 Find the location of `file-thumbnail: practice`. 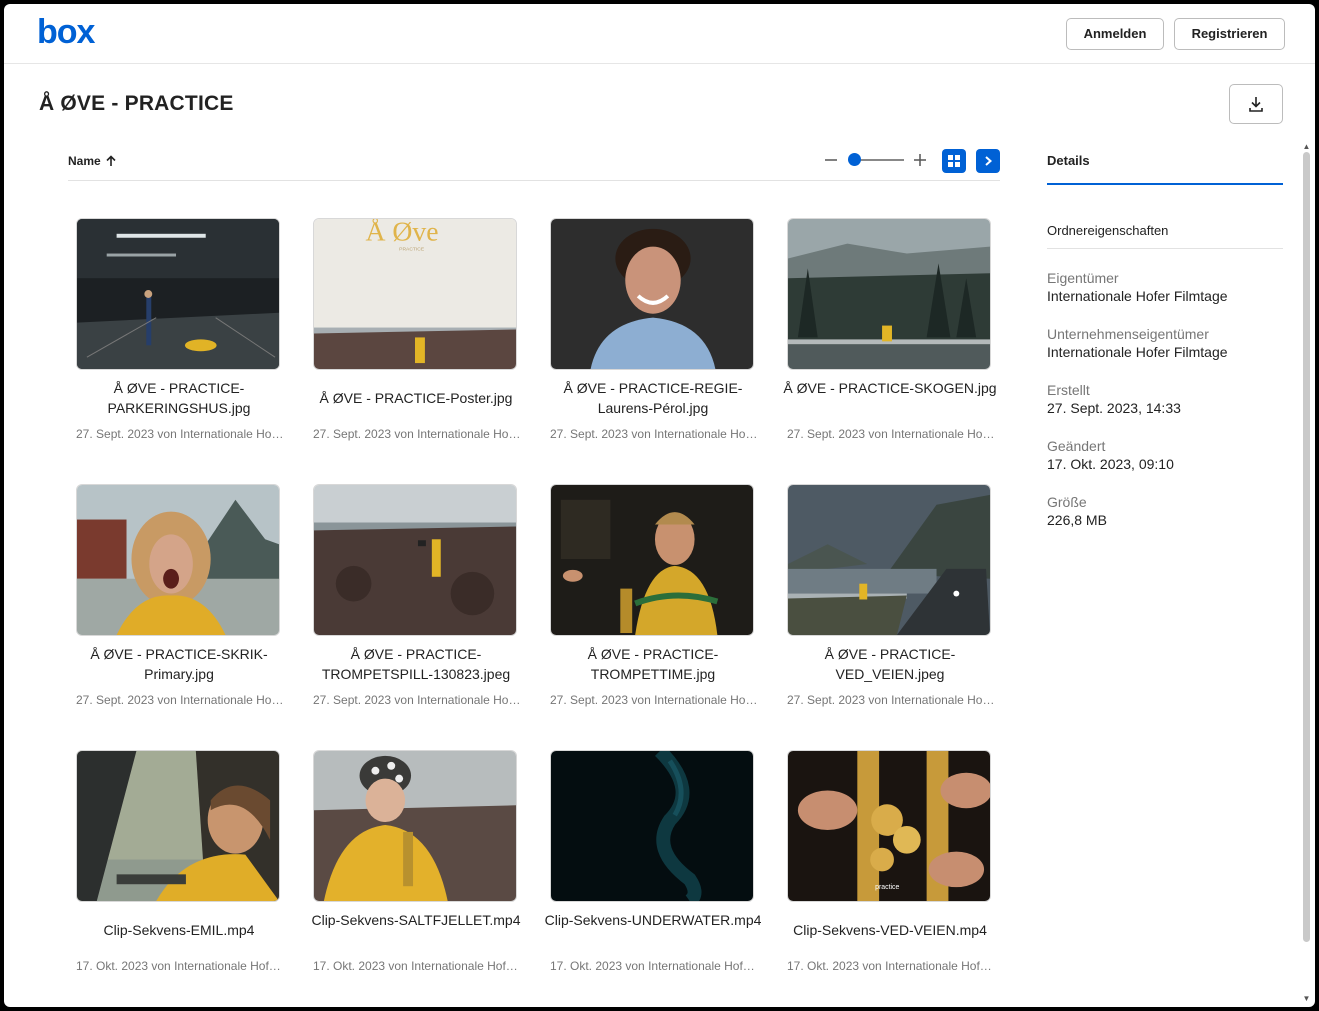

file-thumbnail: practice is located at coordinates (889, 826).